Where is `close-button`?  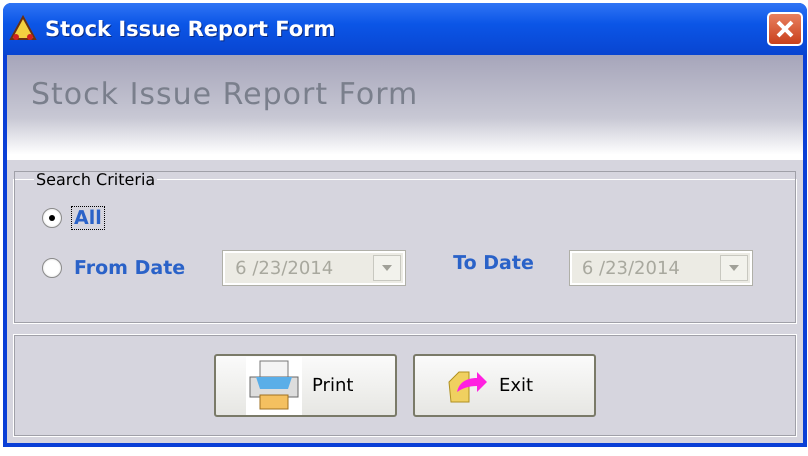 close-button is located at coordinates (785, 29).